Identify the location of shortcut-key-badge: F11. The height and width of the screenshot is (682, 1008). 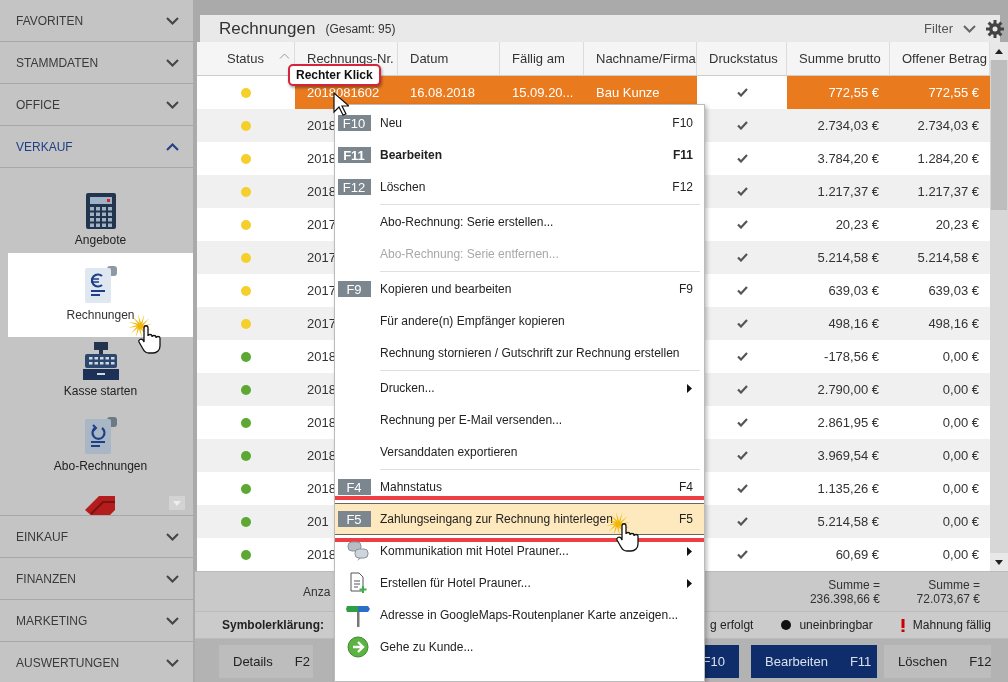
(354, 155).